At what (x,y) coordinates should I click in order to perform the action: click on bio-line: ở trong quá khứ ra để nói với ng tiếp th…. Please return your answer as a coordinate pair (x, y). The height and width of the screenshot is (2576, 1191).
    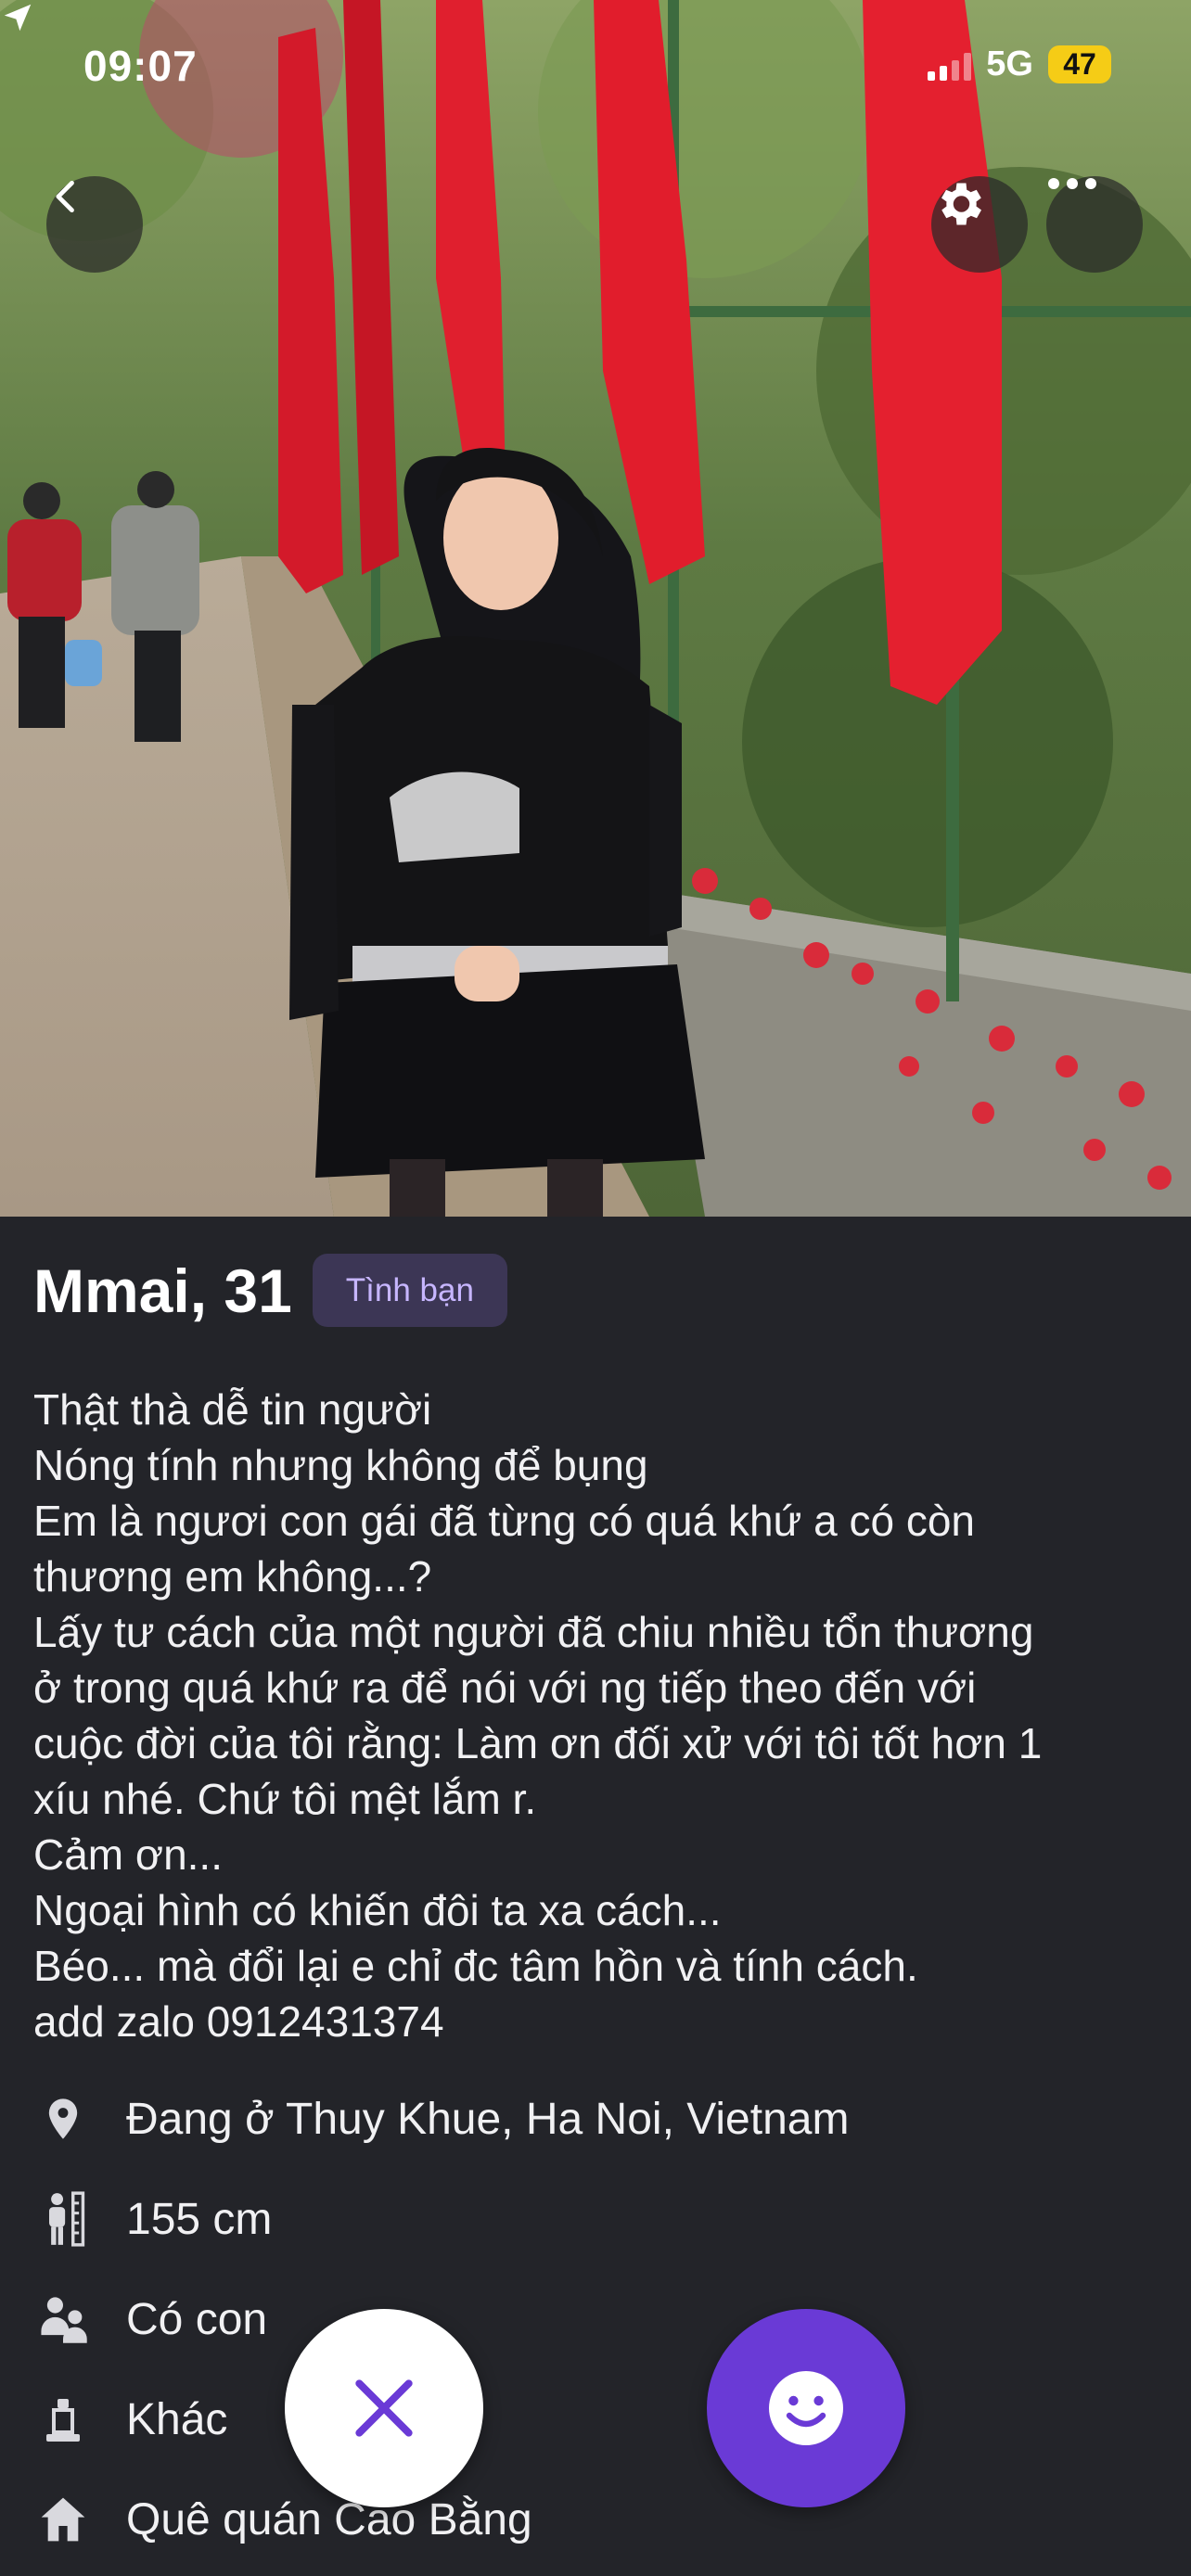
    Looking at the image, I should click on (505, 1688).